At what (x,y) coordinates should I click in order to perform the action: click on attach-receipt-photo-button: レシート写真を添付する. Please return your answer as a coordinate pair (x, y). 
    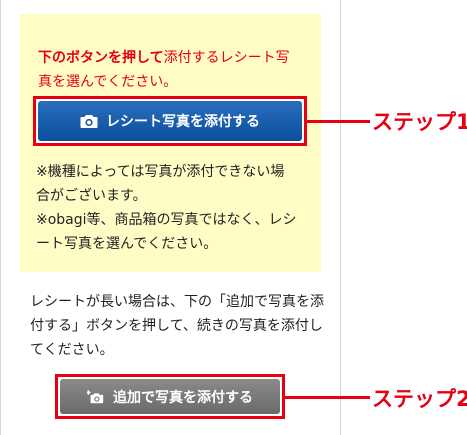
    Looking at the image, I should click on (170, 121).